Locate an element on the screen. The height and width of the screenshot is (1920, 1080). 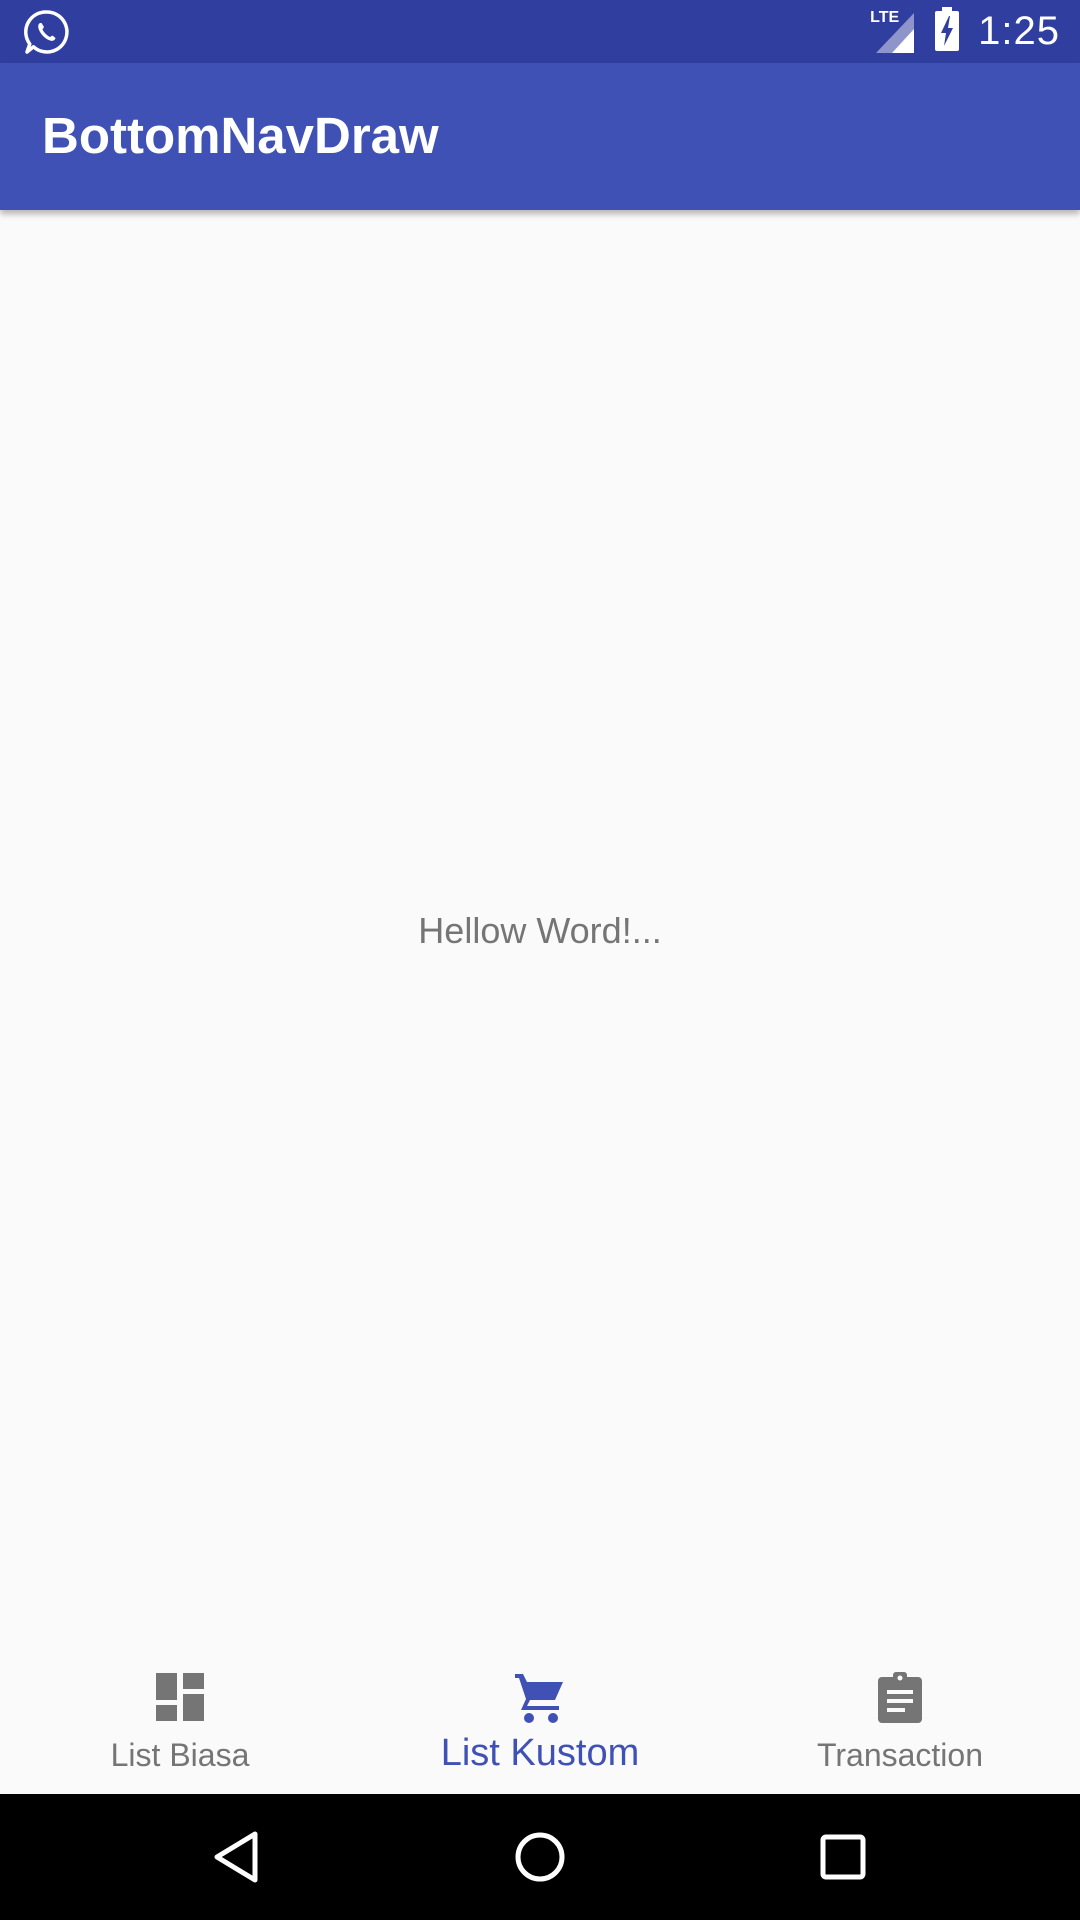
nav-label-transaction: Transaction is located at coordinates (900, 1755).